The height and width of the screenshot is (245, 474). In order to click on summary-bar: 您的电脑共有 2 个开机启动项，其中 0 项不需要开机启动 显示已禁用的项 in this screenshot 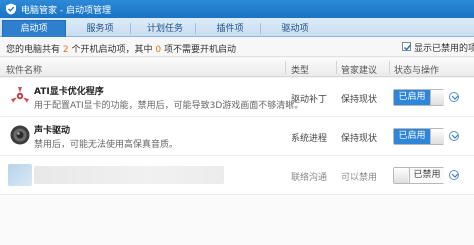, I will do `click(237, 47)`.